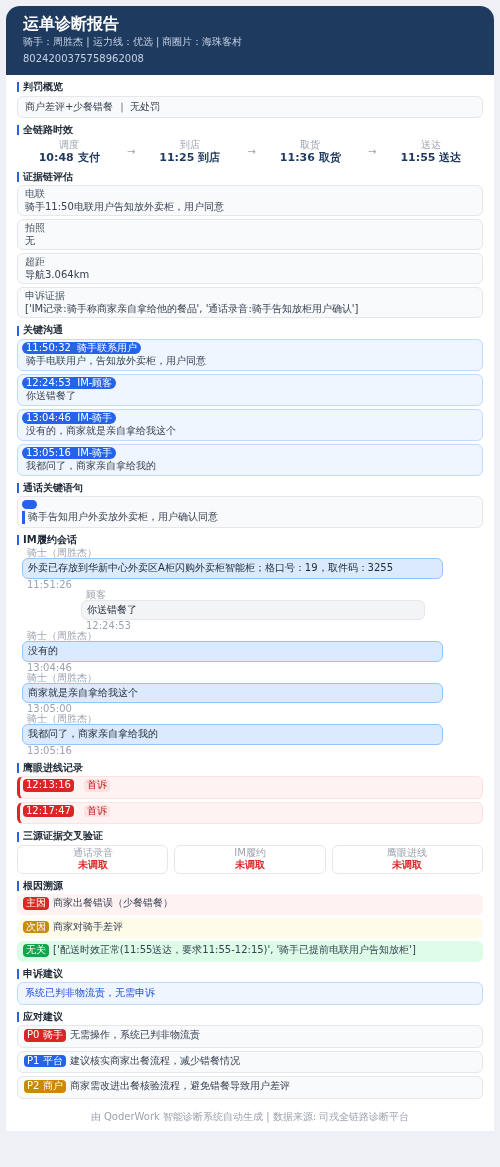 Image resolution: width=500 pixels, height=1167 pixels. What do you see at coordinates (53, 768) in the screenshot?
I see `section-title: 鹰眼进线记录` at bounding box center [53, 768].